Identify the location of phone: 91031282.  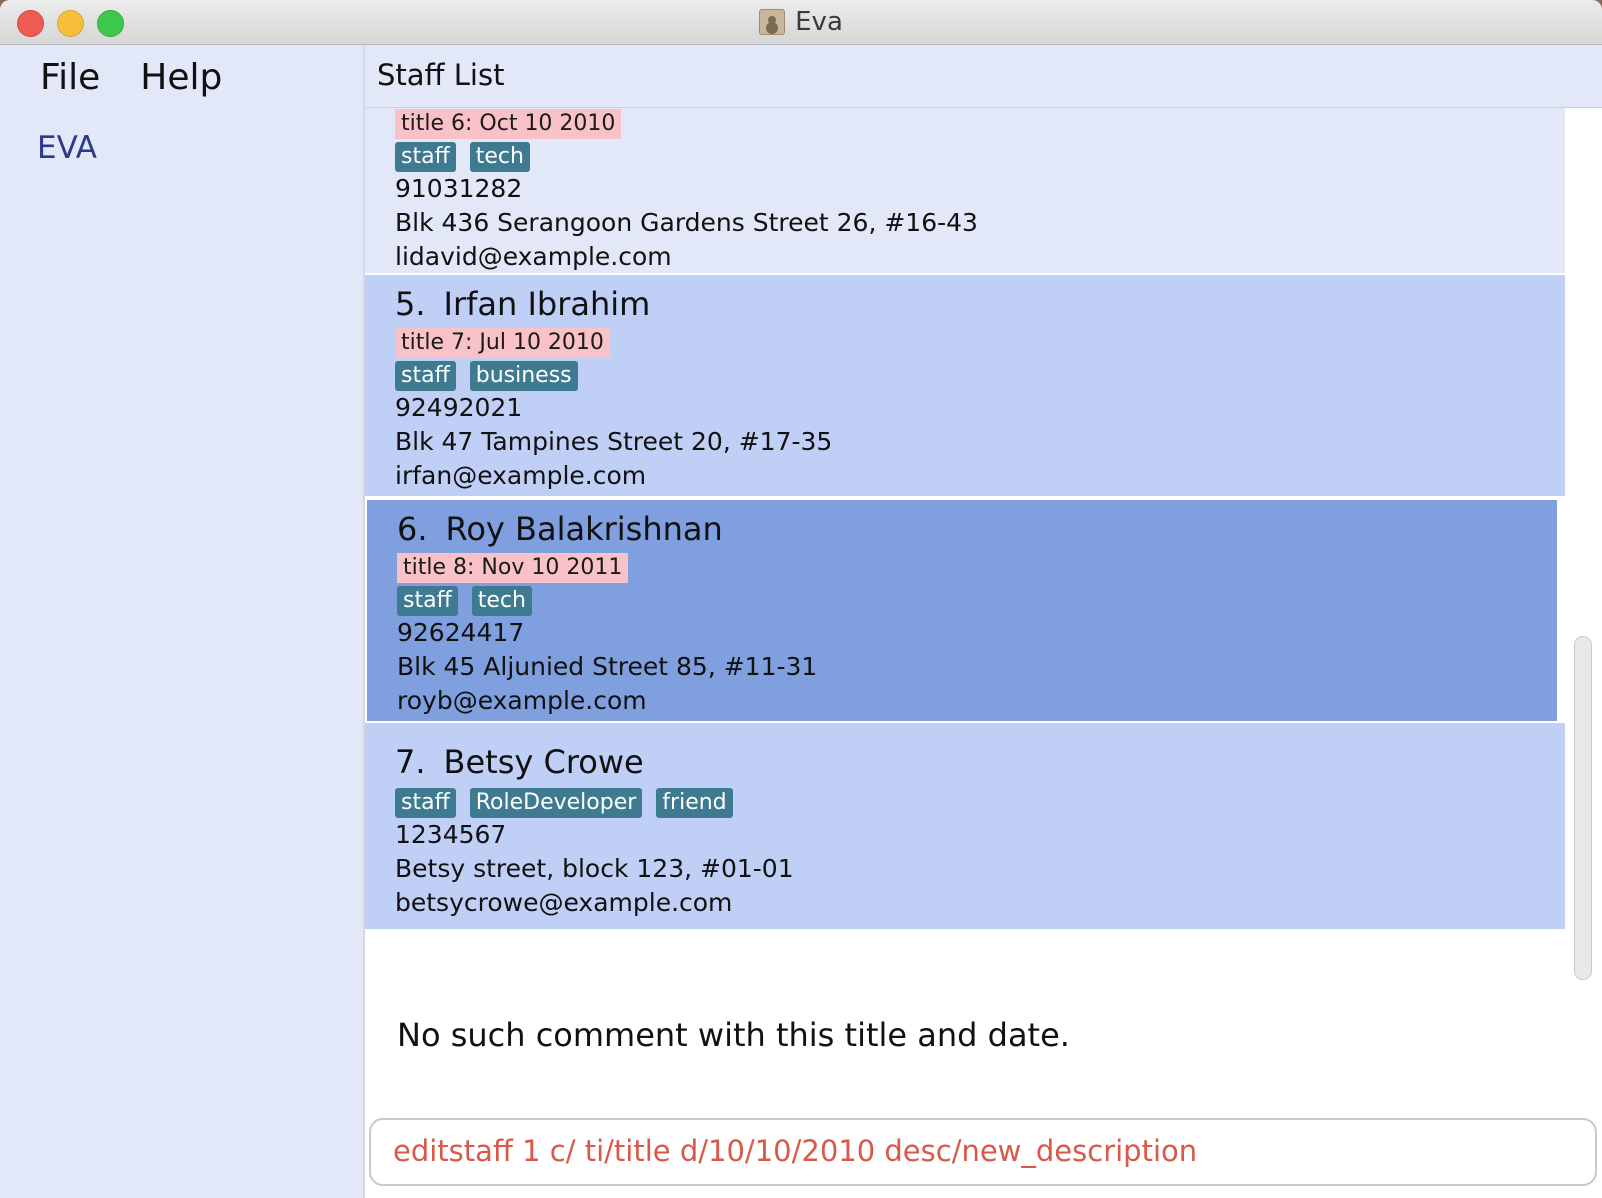
(459, 188).